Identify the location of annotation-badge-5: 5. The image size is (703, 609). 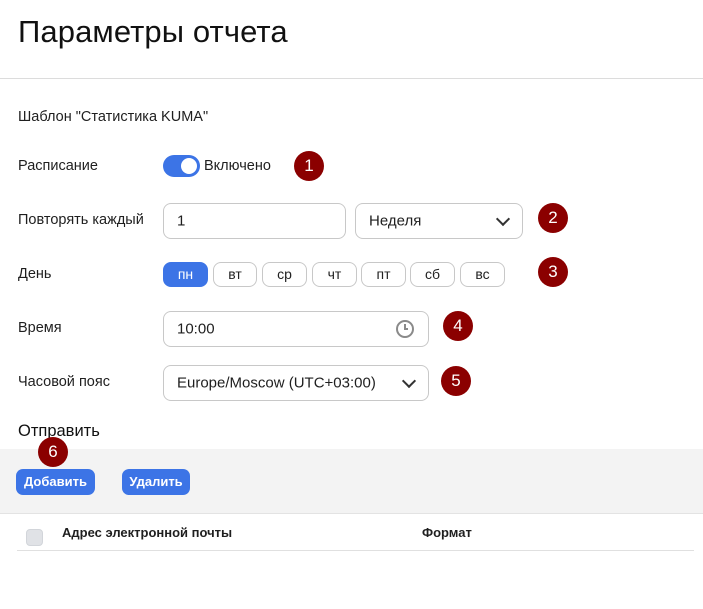
(456, 381).